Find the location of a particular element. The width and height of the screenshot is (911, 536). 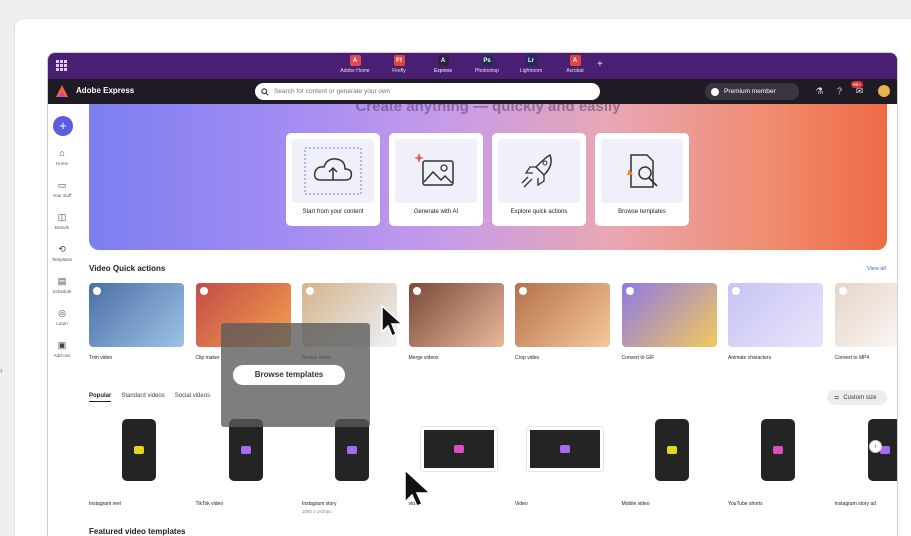

app-express: A Express is located at coordinates (443, 64).